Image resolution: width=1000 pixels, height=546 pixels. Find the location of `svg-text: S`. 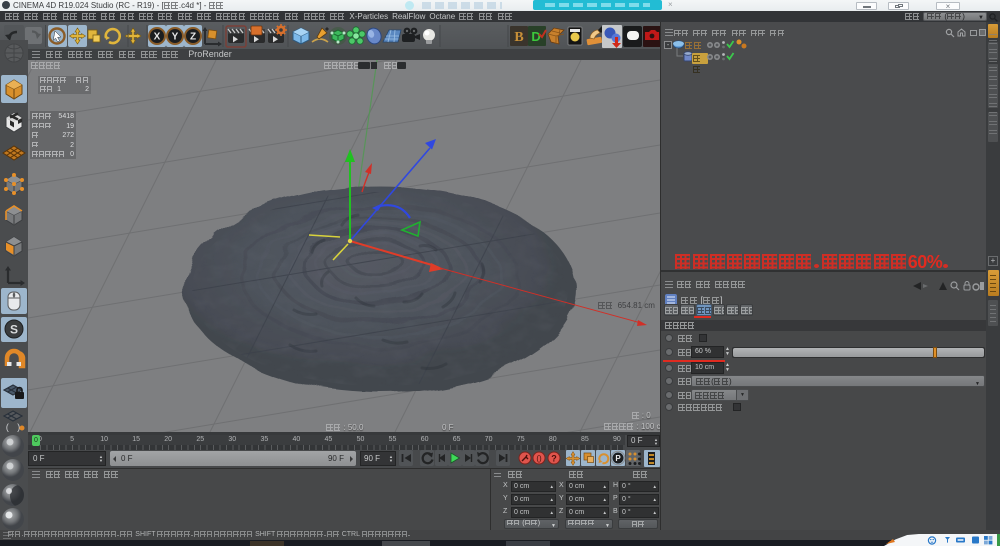

svg-text: S is located at coordinates (14, 330).